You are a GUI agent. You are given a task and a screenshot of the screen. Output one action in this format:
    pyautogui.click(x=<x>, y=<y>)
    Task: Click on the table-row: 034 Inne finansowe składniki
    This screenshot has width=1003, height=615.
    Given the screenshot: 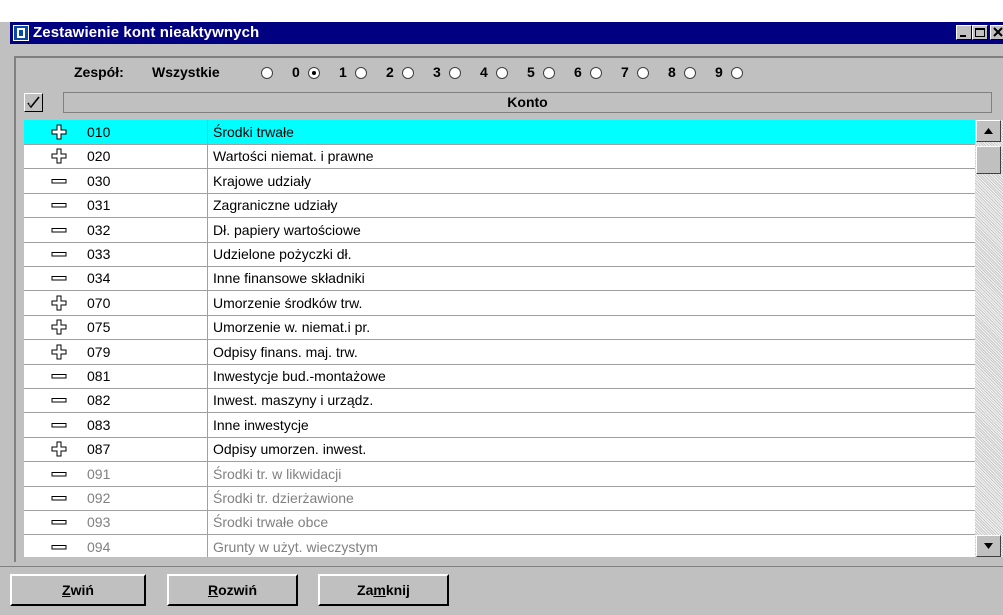 What is the action you would take?
    pyautogui.click(x=499, y=279)
    